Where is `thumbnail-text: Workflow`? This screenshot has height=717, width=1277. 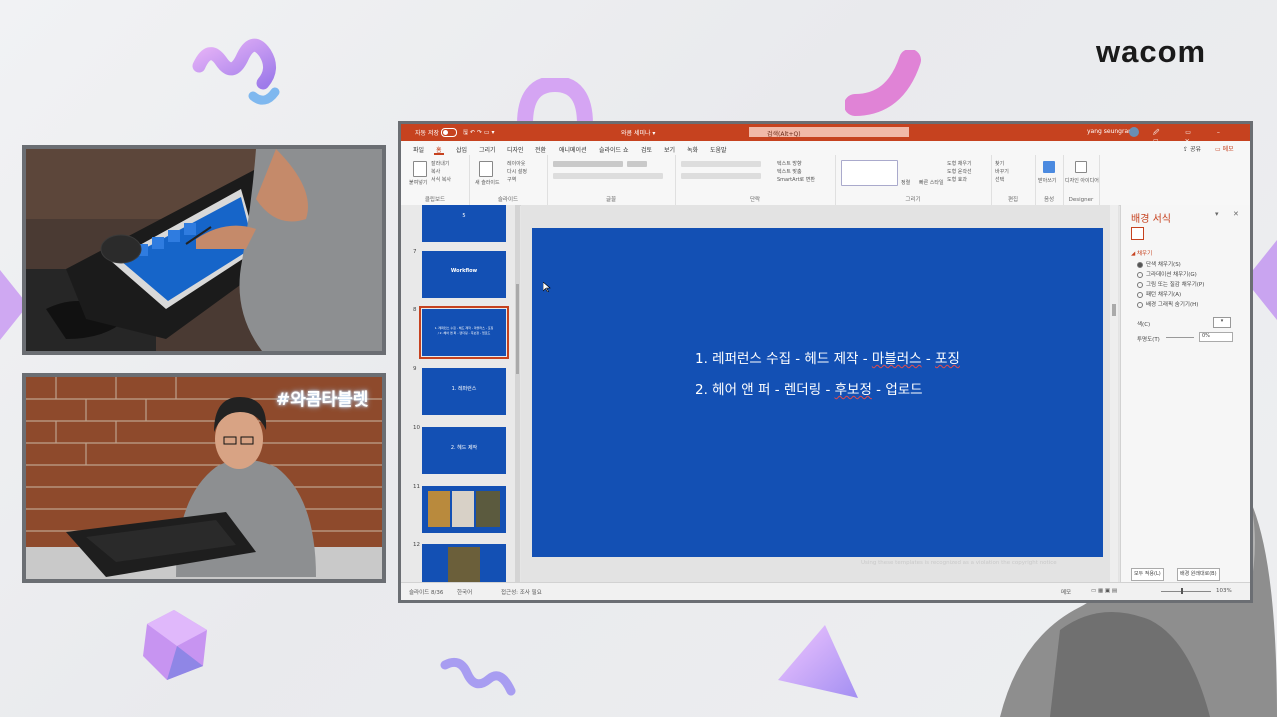 thumbnail-text: Workflow is located at coordinates (464, 271).